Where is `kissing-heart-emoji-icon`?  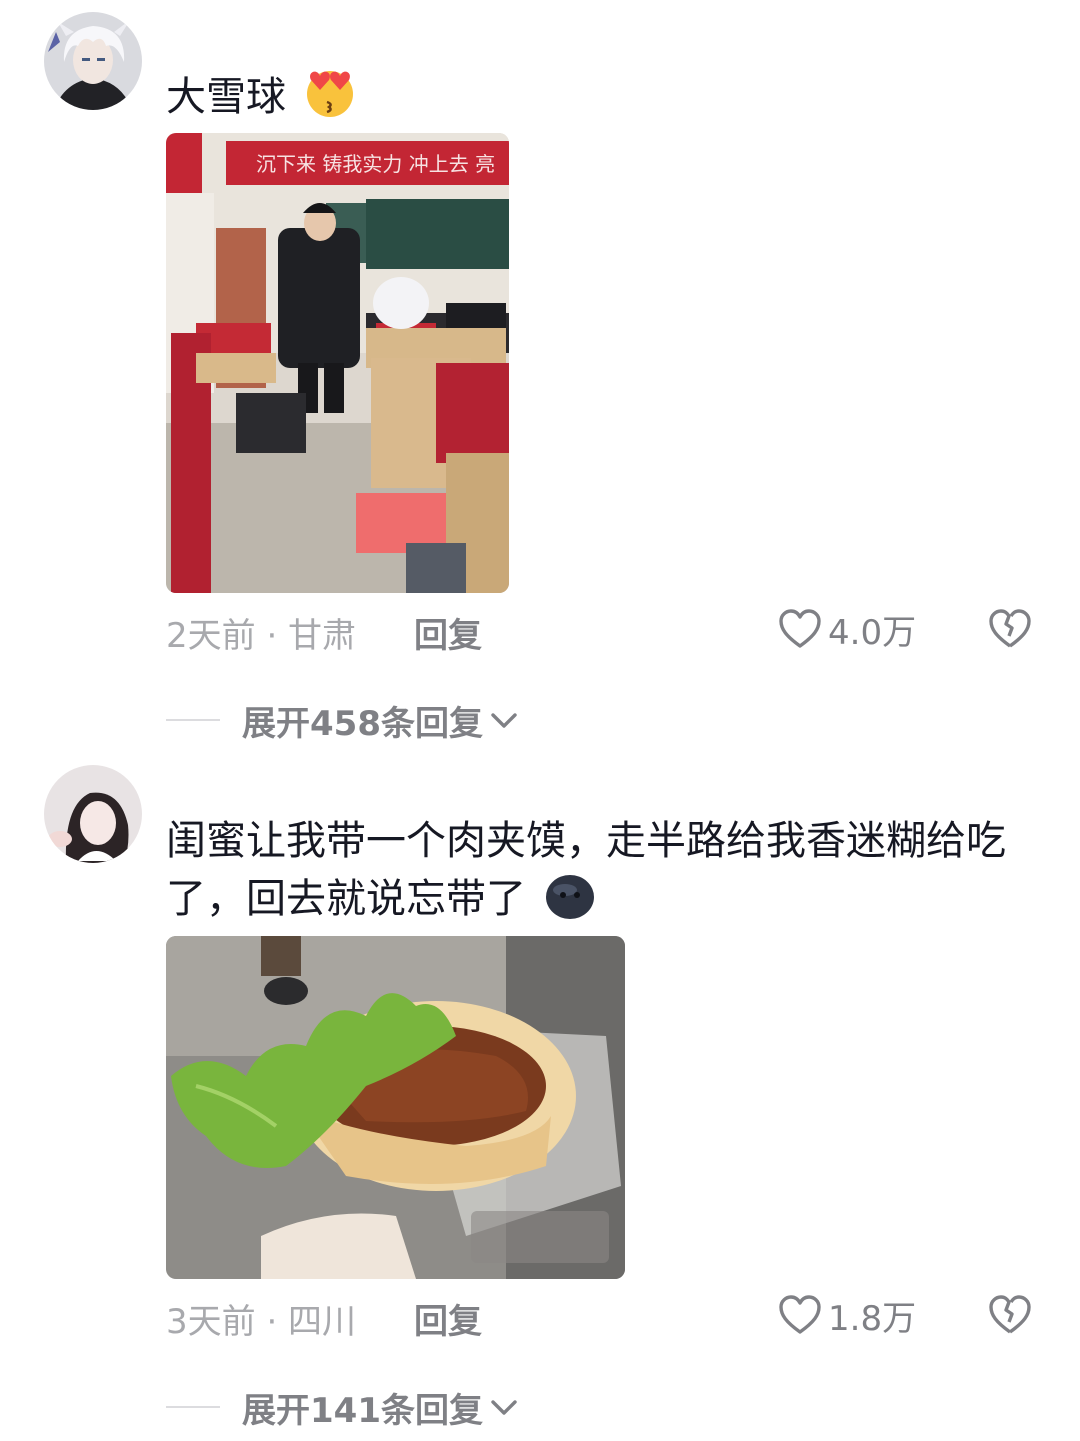
kissing-heart-emoji-icon is located at coordinates (329, 94).